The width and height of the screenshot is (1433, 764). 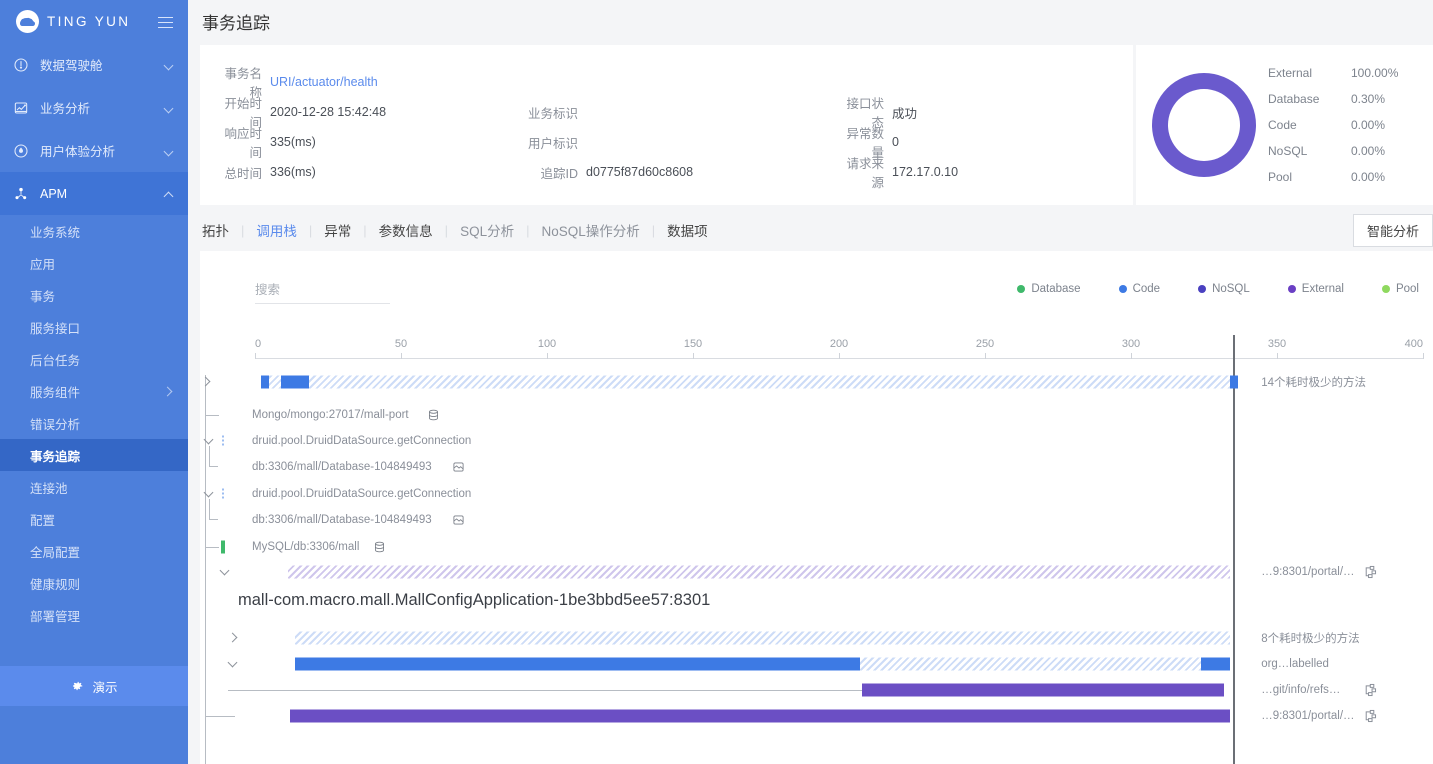 I want to click on brand-name: TING YUN, so click(x=89, y=21).